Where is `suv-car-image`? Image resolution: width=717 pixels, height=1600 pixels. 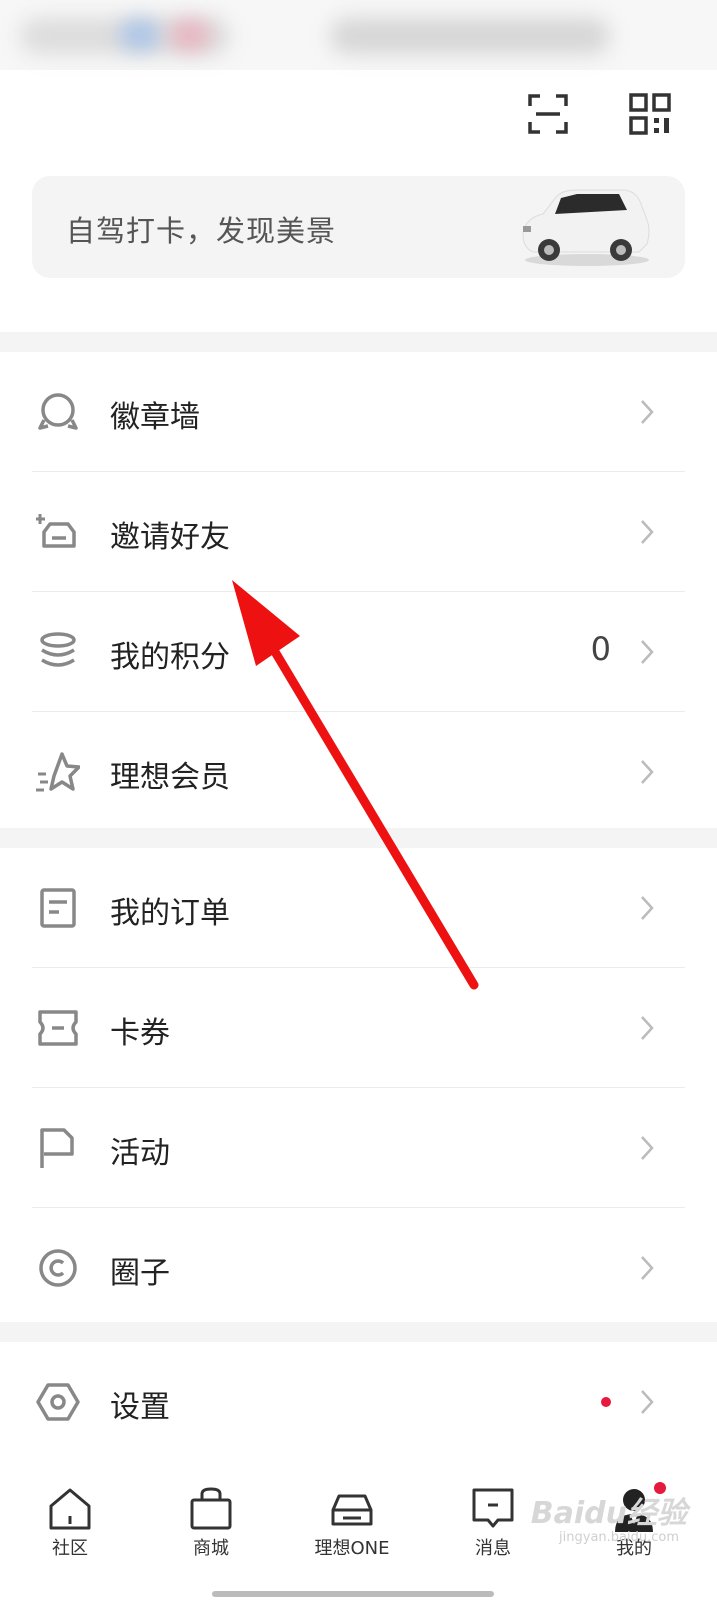
suv-car-image is located at coordinates (586, 227).